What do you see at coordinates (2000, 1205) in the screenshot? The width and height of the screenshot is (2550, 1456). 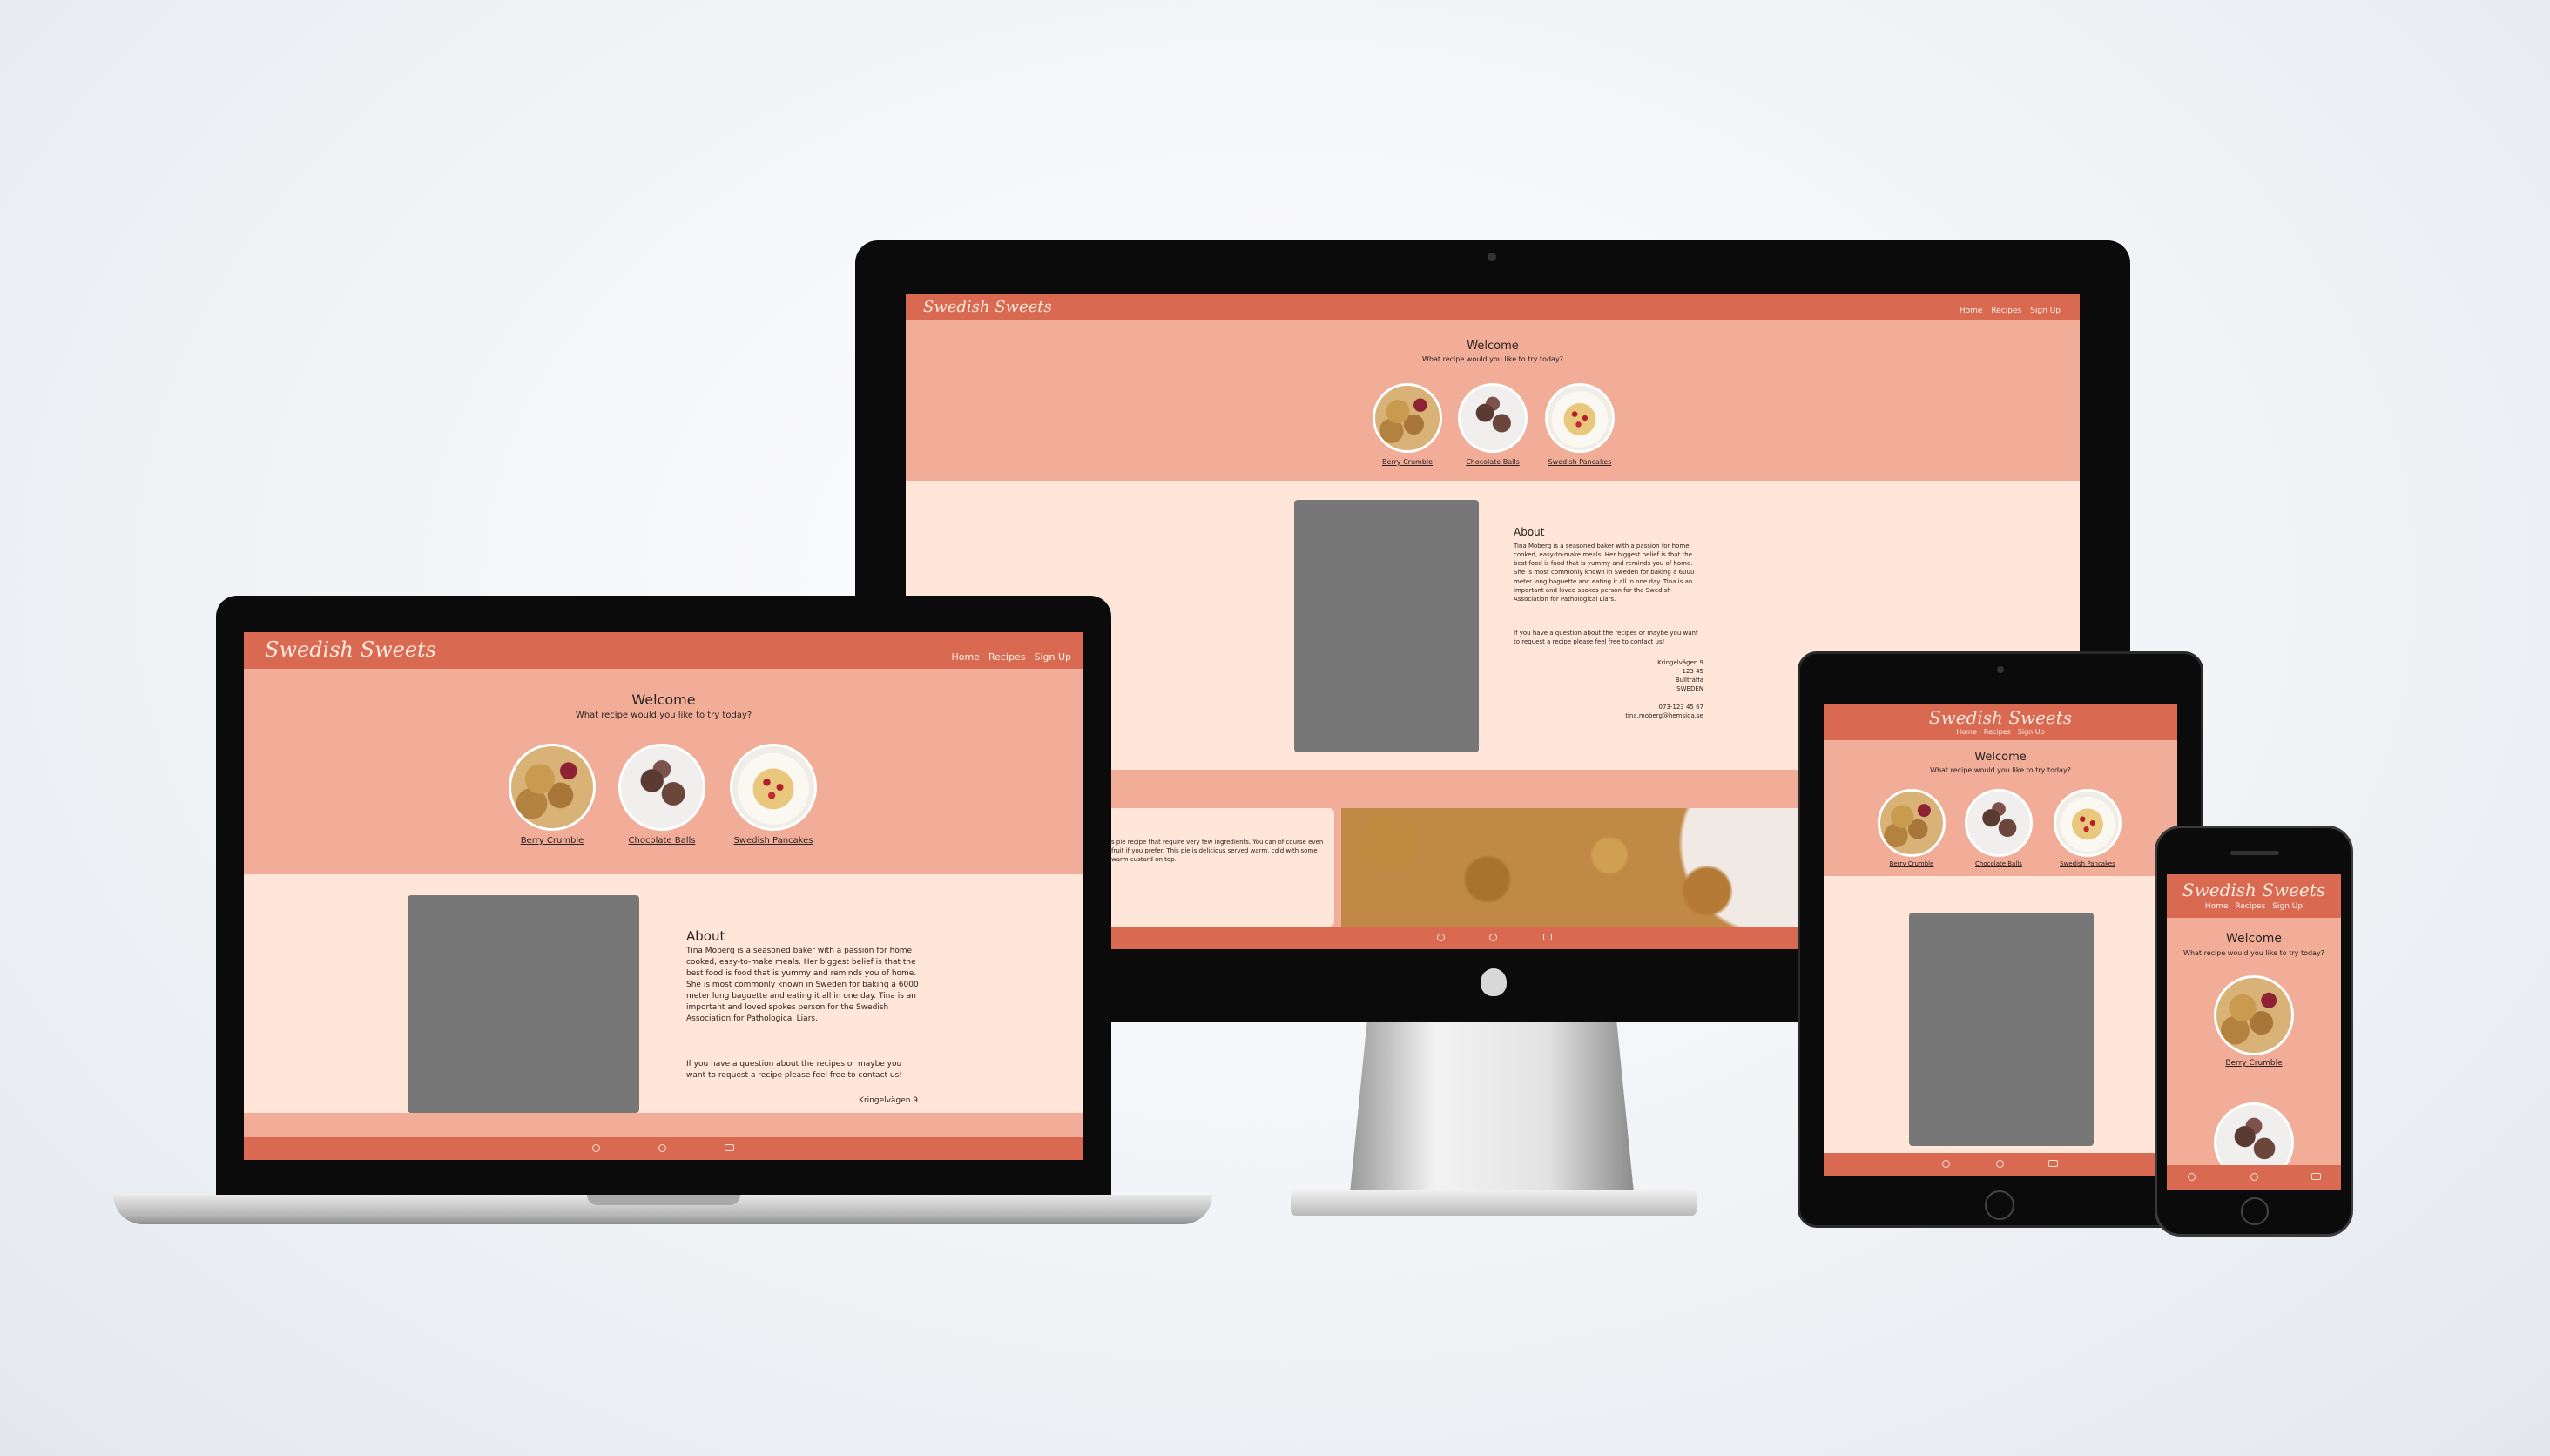 I see `tablet-home-button` at bounding box center [2000, 1205].